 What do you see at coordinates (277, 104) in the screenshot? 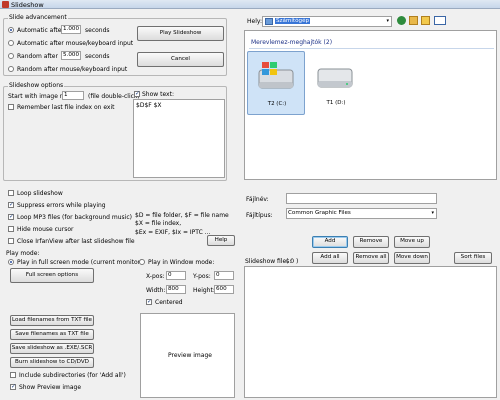
I see `drive-label-c: T2 (C:)` at bounding box center [277, 104].